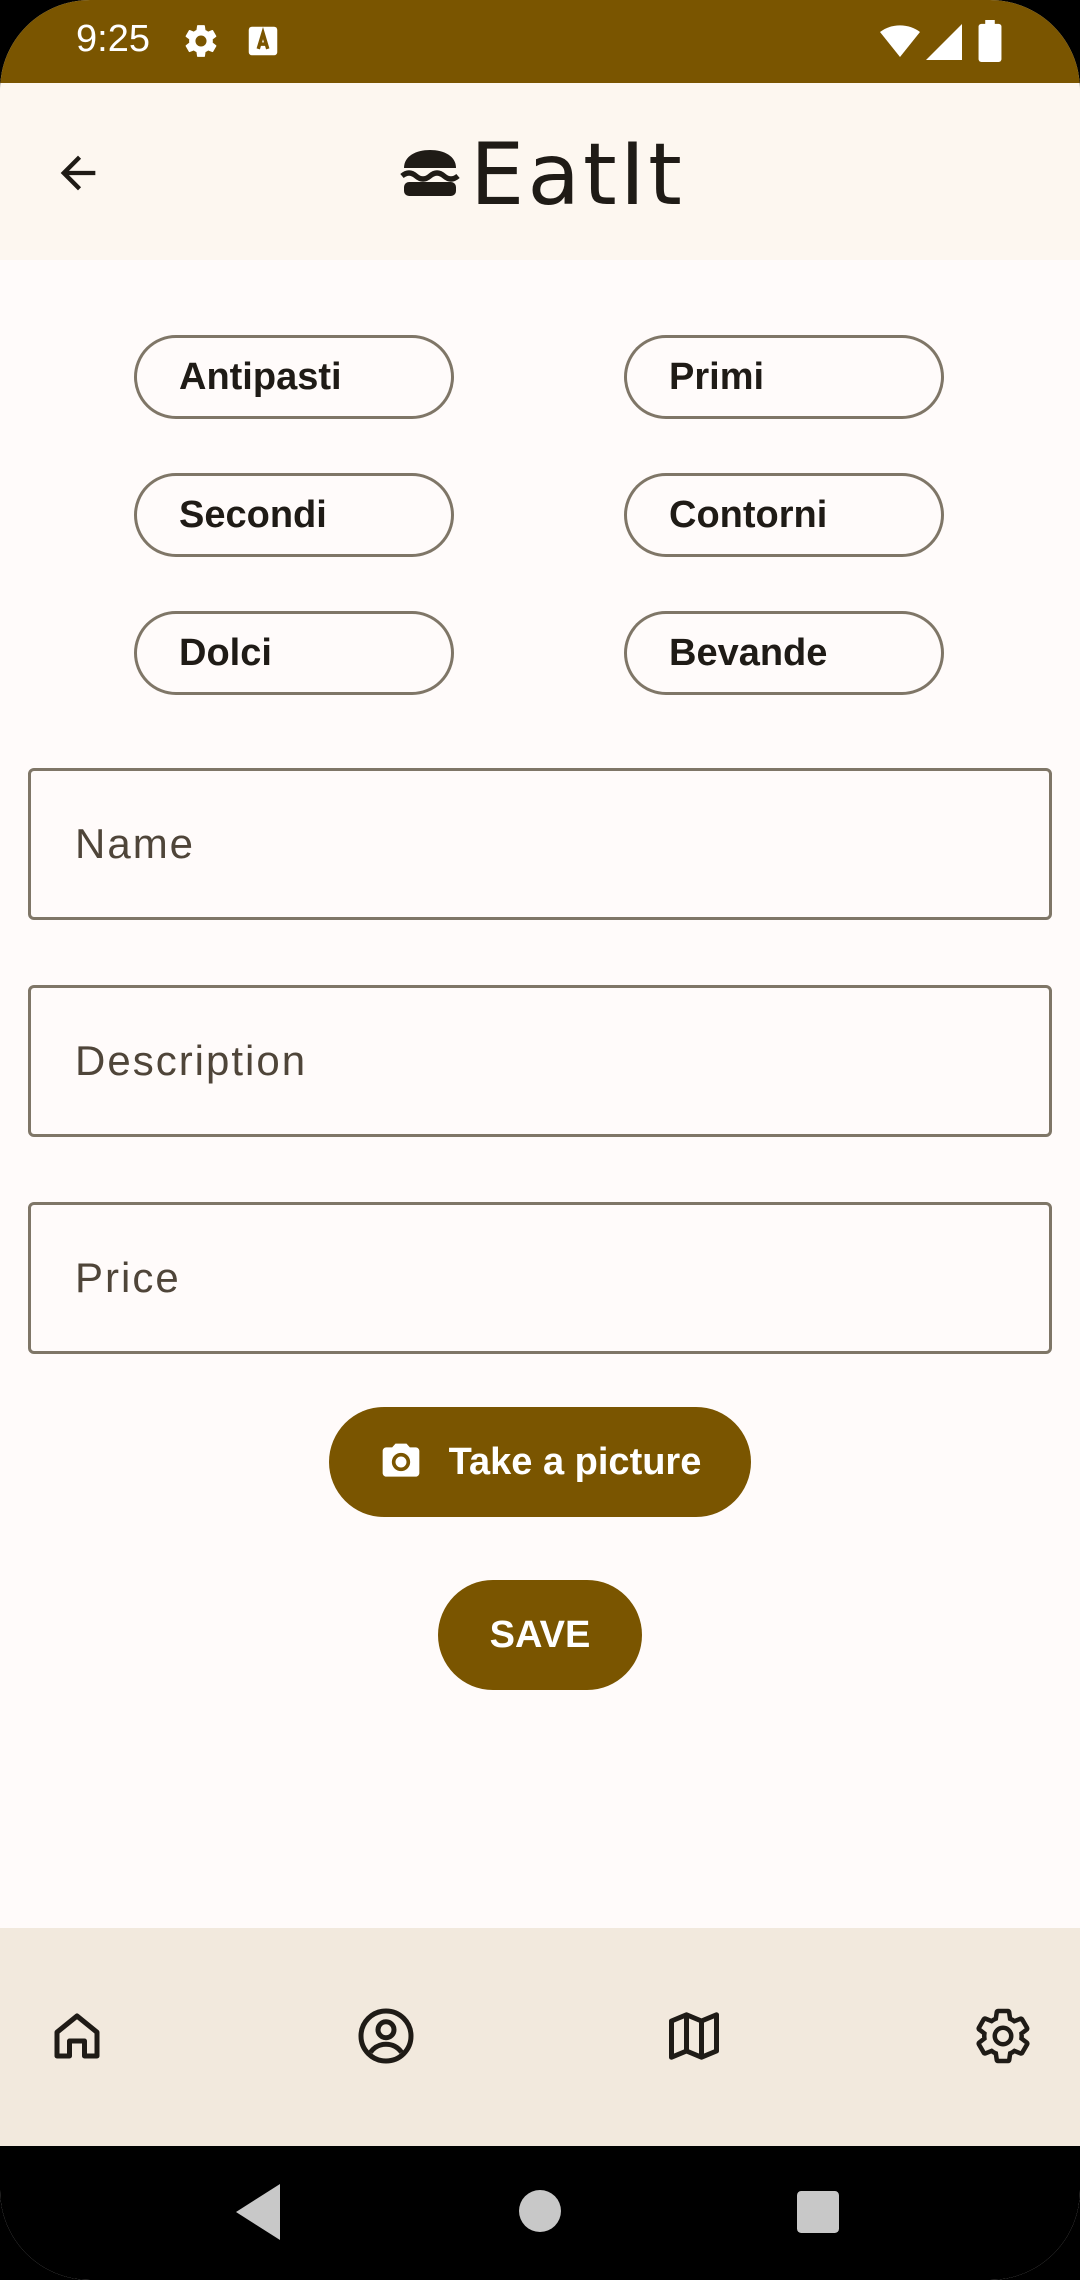 The height and width of the screenshot is (2280, 1080). I want to click on nav-home, so click(77, 2038).